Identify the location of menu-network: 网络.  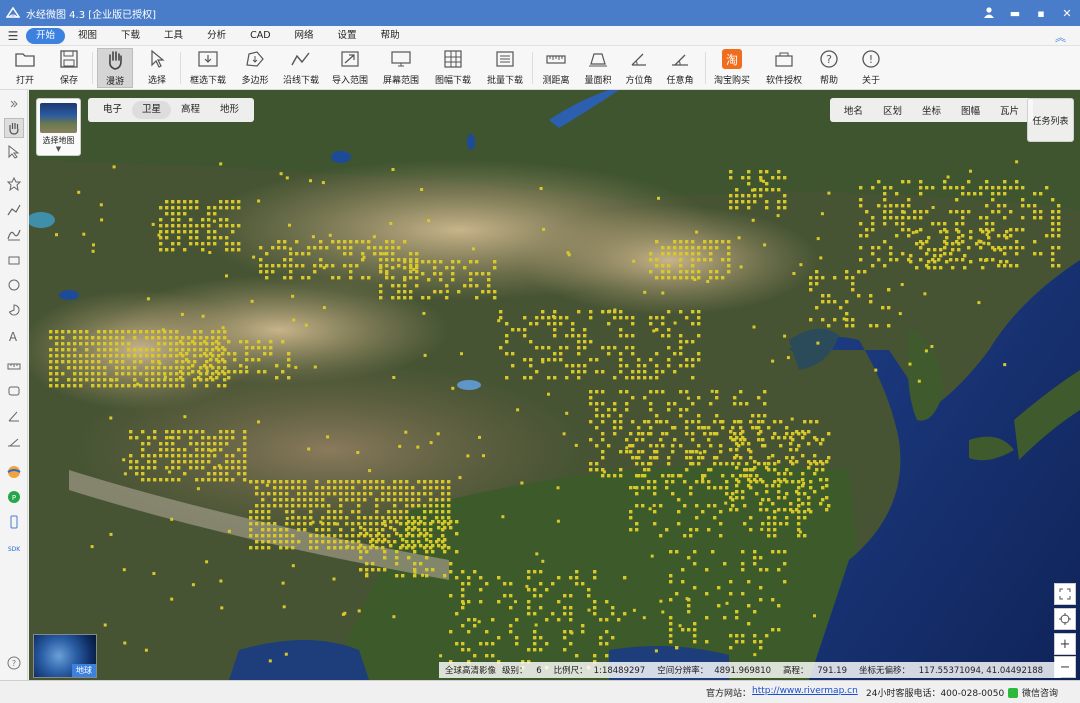
(304, 36).